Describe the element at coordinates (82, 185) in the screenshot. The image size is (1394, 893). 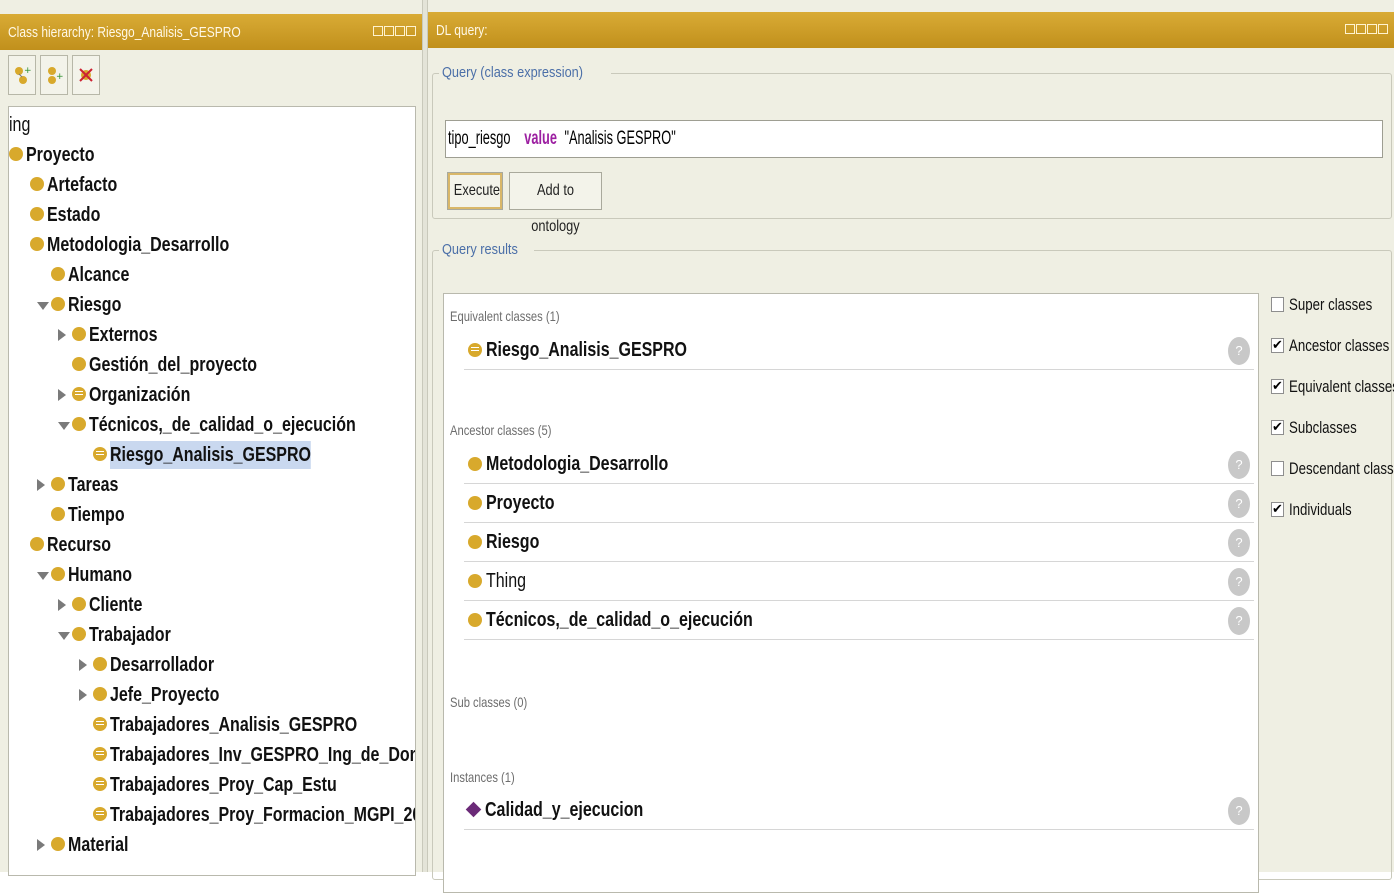
I see `tree-node: Artefacto` at that location.